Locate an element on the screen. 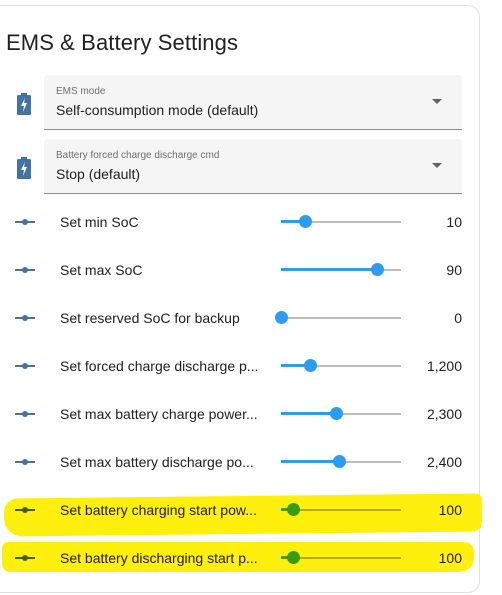 The image size is (502, 595). select-row-ems-mode: EMS mode Self-consumption mode (default) is located at coordinates (240, 102).